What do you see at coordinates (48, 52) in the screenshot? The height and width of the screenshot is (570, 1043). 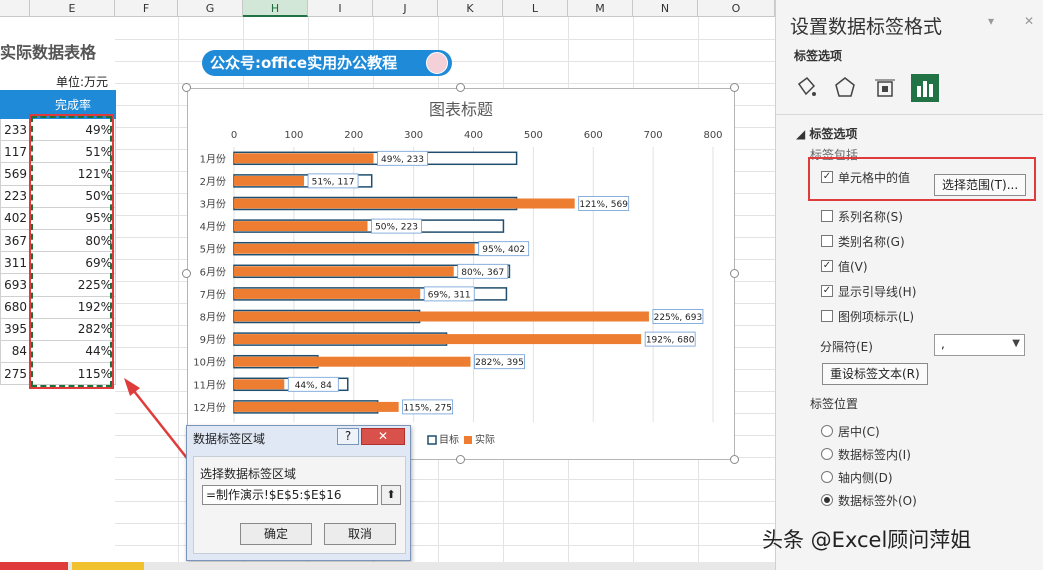 I see `sheet-title: 实际数据表格` at bounding box center [48, 52].